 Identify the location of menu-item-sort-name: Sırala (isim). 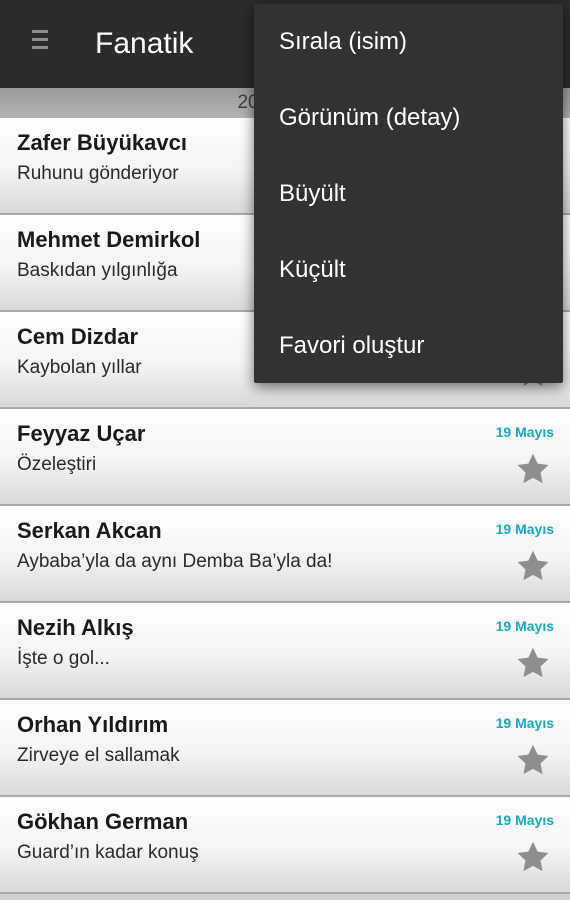
(408, 42).